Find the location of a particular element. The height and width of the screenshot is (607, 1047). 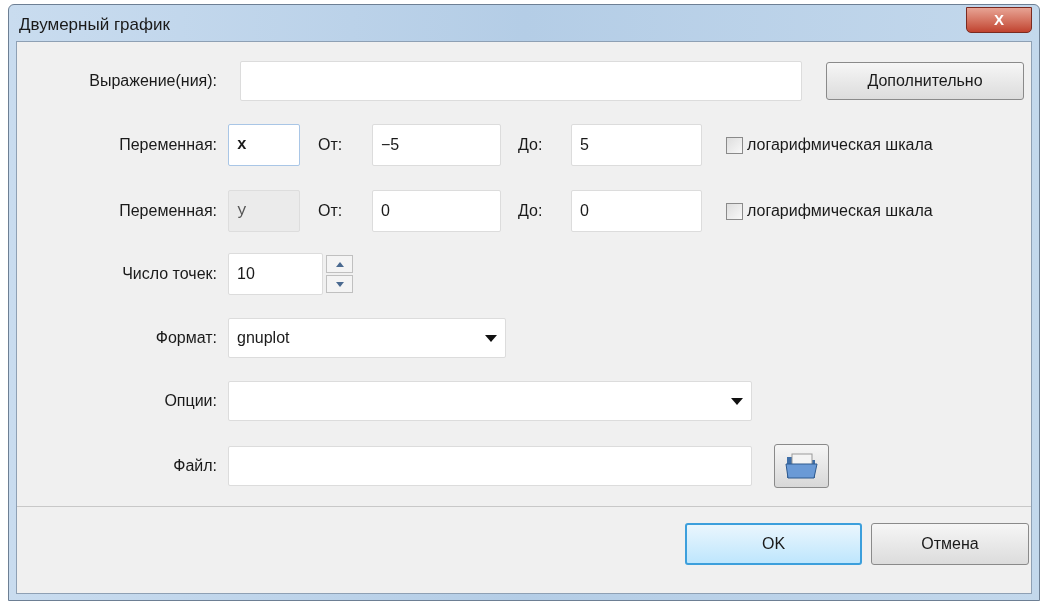

field-label: Выражение(ния): is located at coordinates (153, 81).